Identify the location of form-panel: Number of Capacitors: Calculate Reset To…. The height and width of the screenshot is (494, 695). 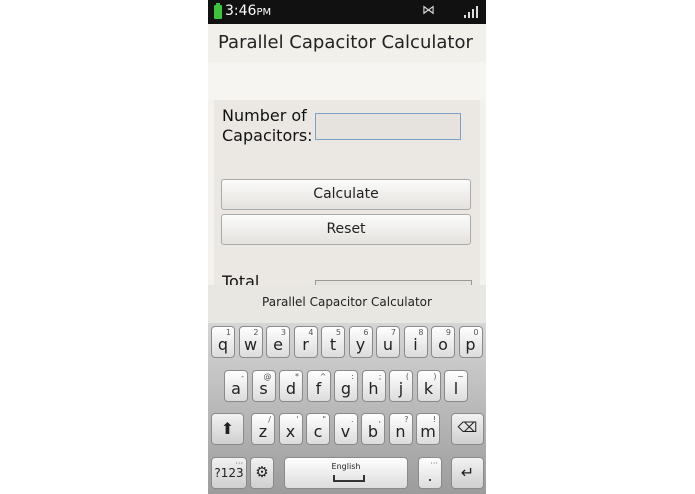
(347, 192).